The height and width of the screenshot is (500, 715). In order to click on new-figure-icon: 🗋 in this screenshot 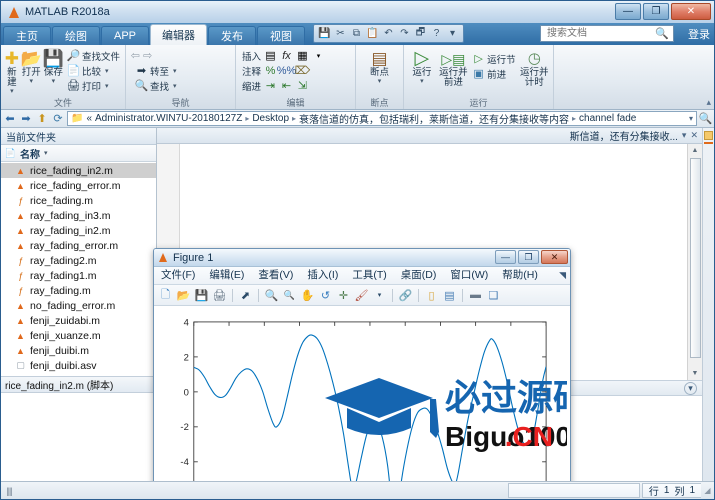, I will do `click(165, 295)`.